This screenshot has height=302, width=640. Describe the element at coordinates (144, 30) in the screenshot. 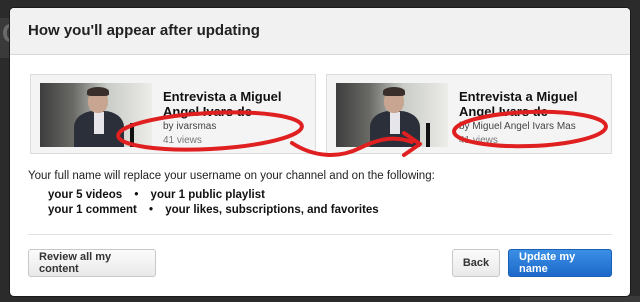

I see `dialog-title: How you'll appear after updating` at that location.